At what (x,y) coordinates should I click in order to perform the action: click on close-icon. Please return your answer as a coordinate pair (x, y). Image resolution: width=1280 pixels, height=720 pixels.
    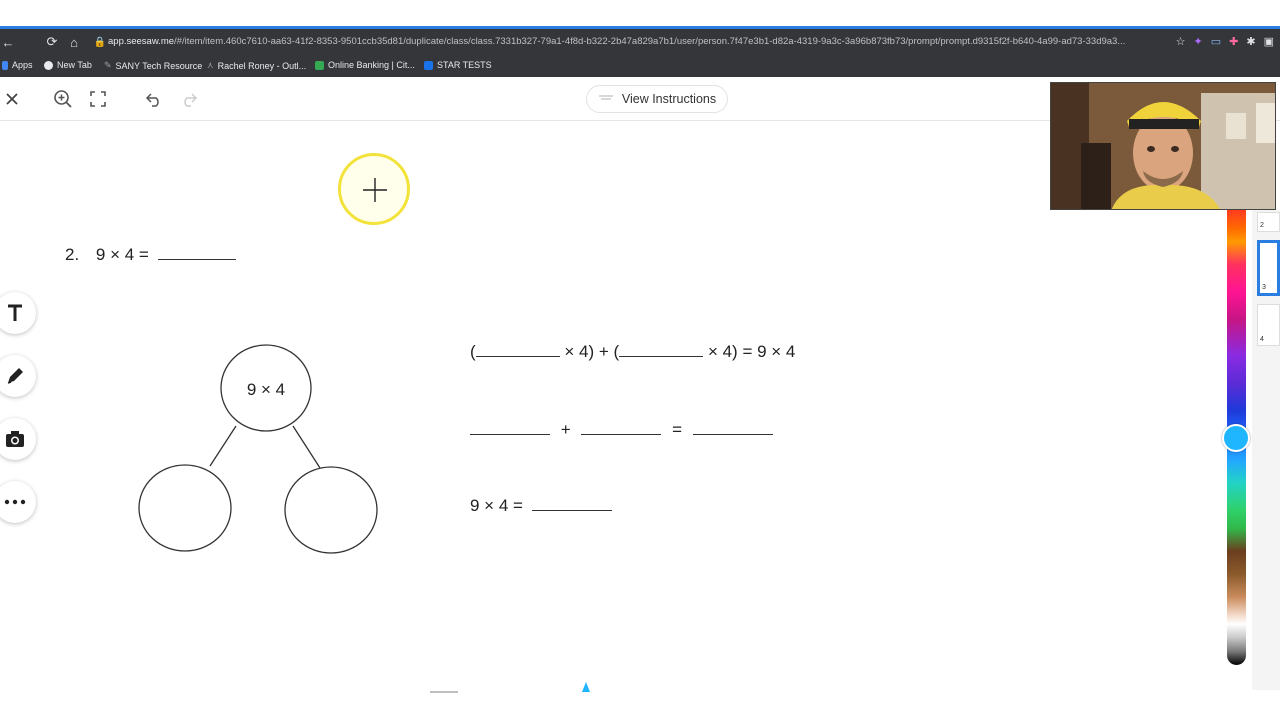
    Looking at the image, I should click on (12, 99).